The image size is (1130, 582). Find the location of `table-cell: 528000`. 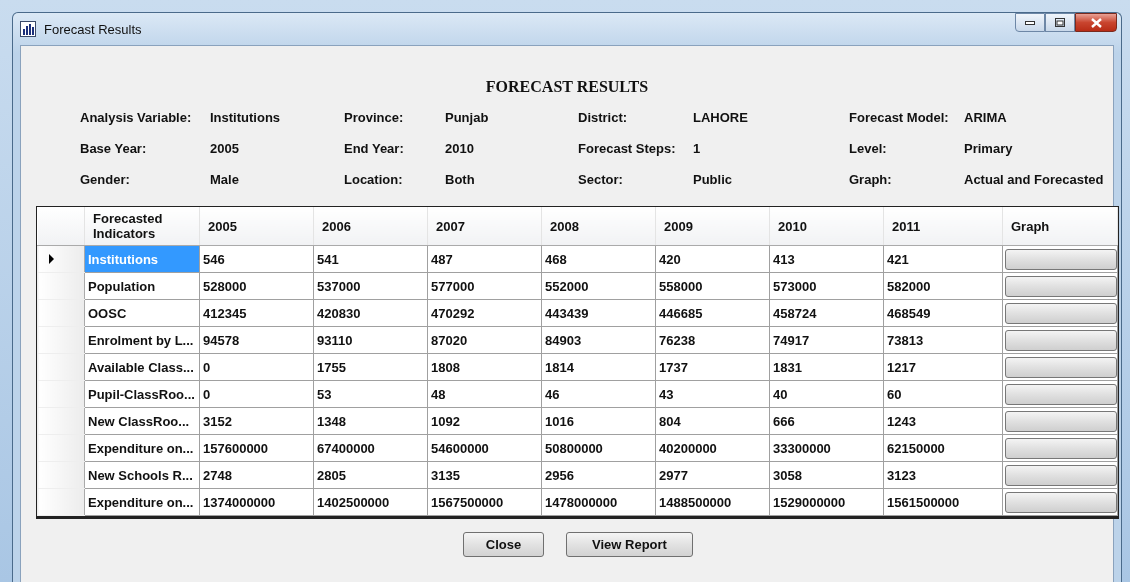

table-cell: 528000 is located at coordinates (256, 286).